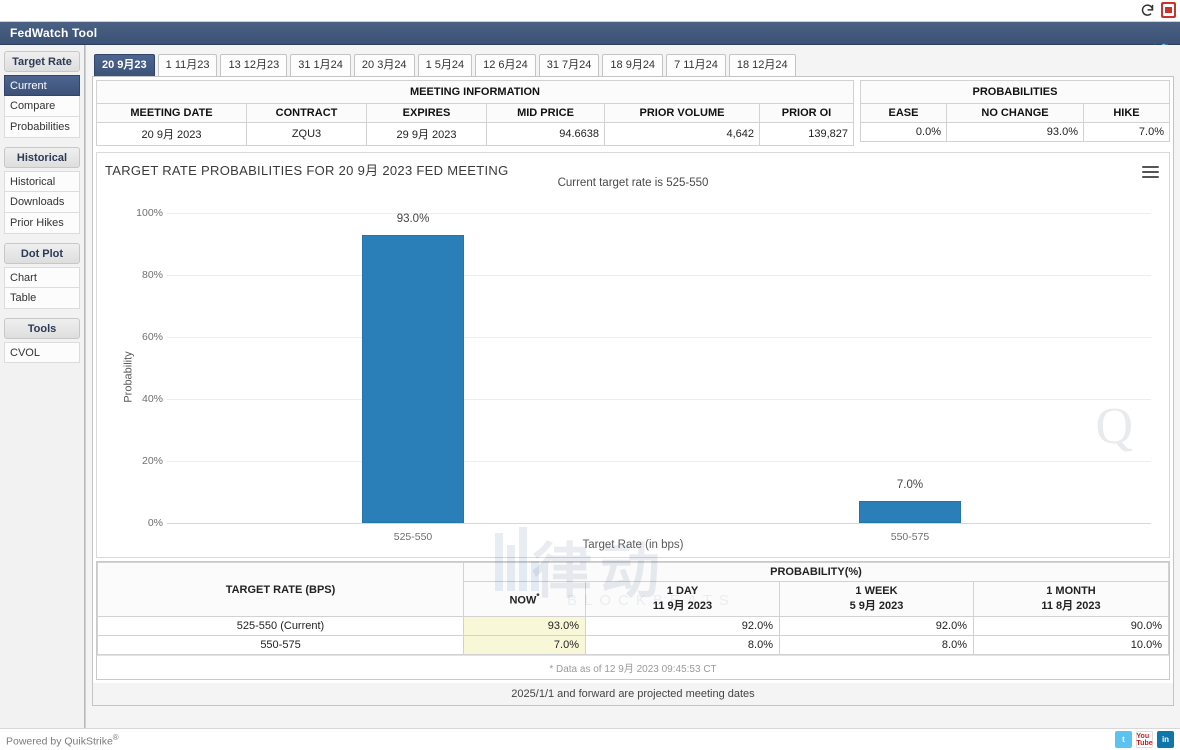 The height and width of the screenshot is (750, 1180). What do you see at coordinates (806, 134) in the screenshot?
I see `cell-prior-oi: 139,827` at bounding box center [806, 134].